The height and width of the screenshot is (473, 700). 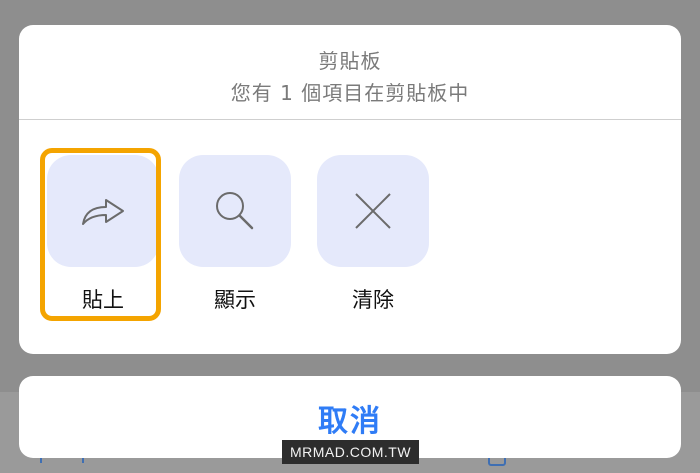 What do you see at coordinates (100, 234) in the screenshot?
I see `paste-highlight-frame` at bounding box center [100, 234].